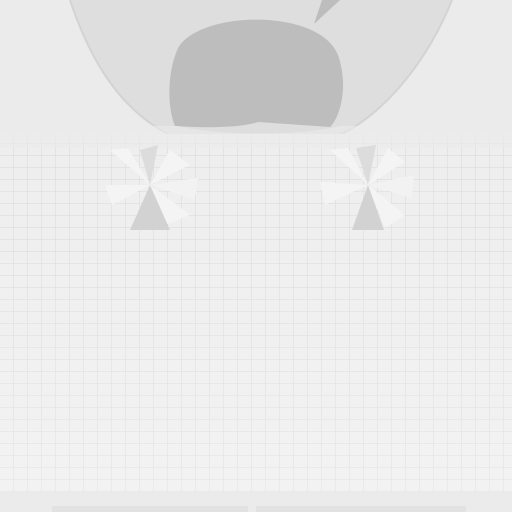 This screenshot has height=512, width=512. I want to click on neck-opening, so click(256, 73).